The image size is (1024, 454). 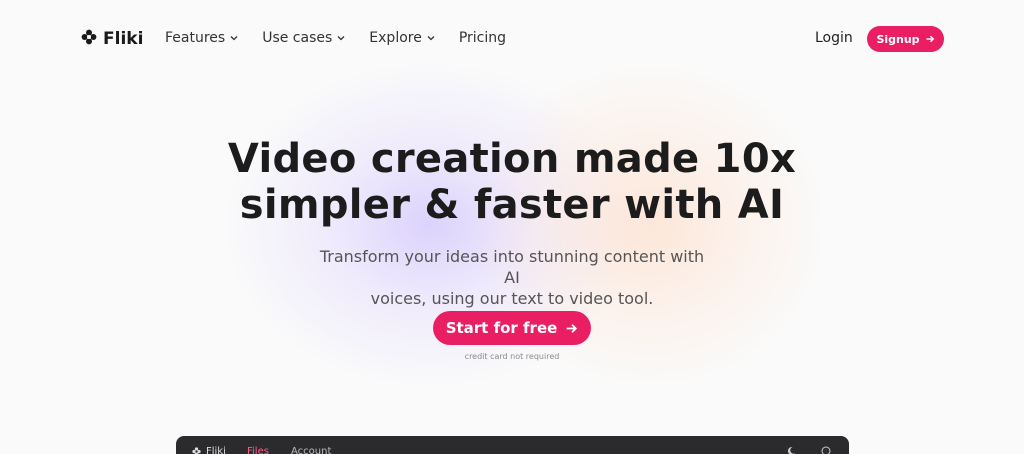 I want to click on nav-item-use-cases: Use cases, so click(x=303, y=38).